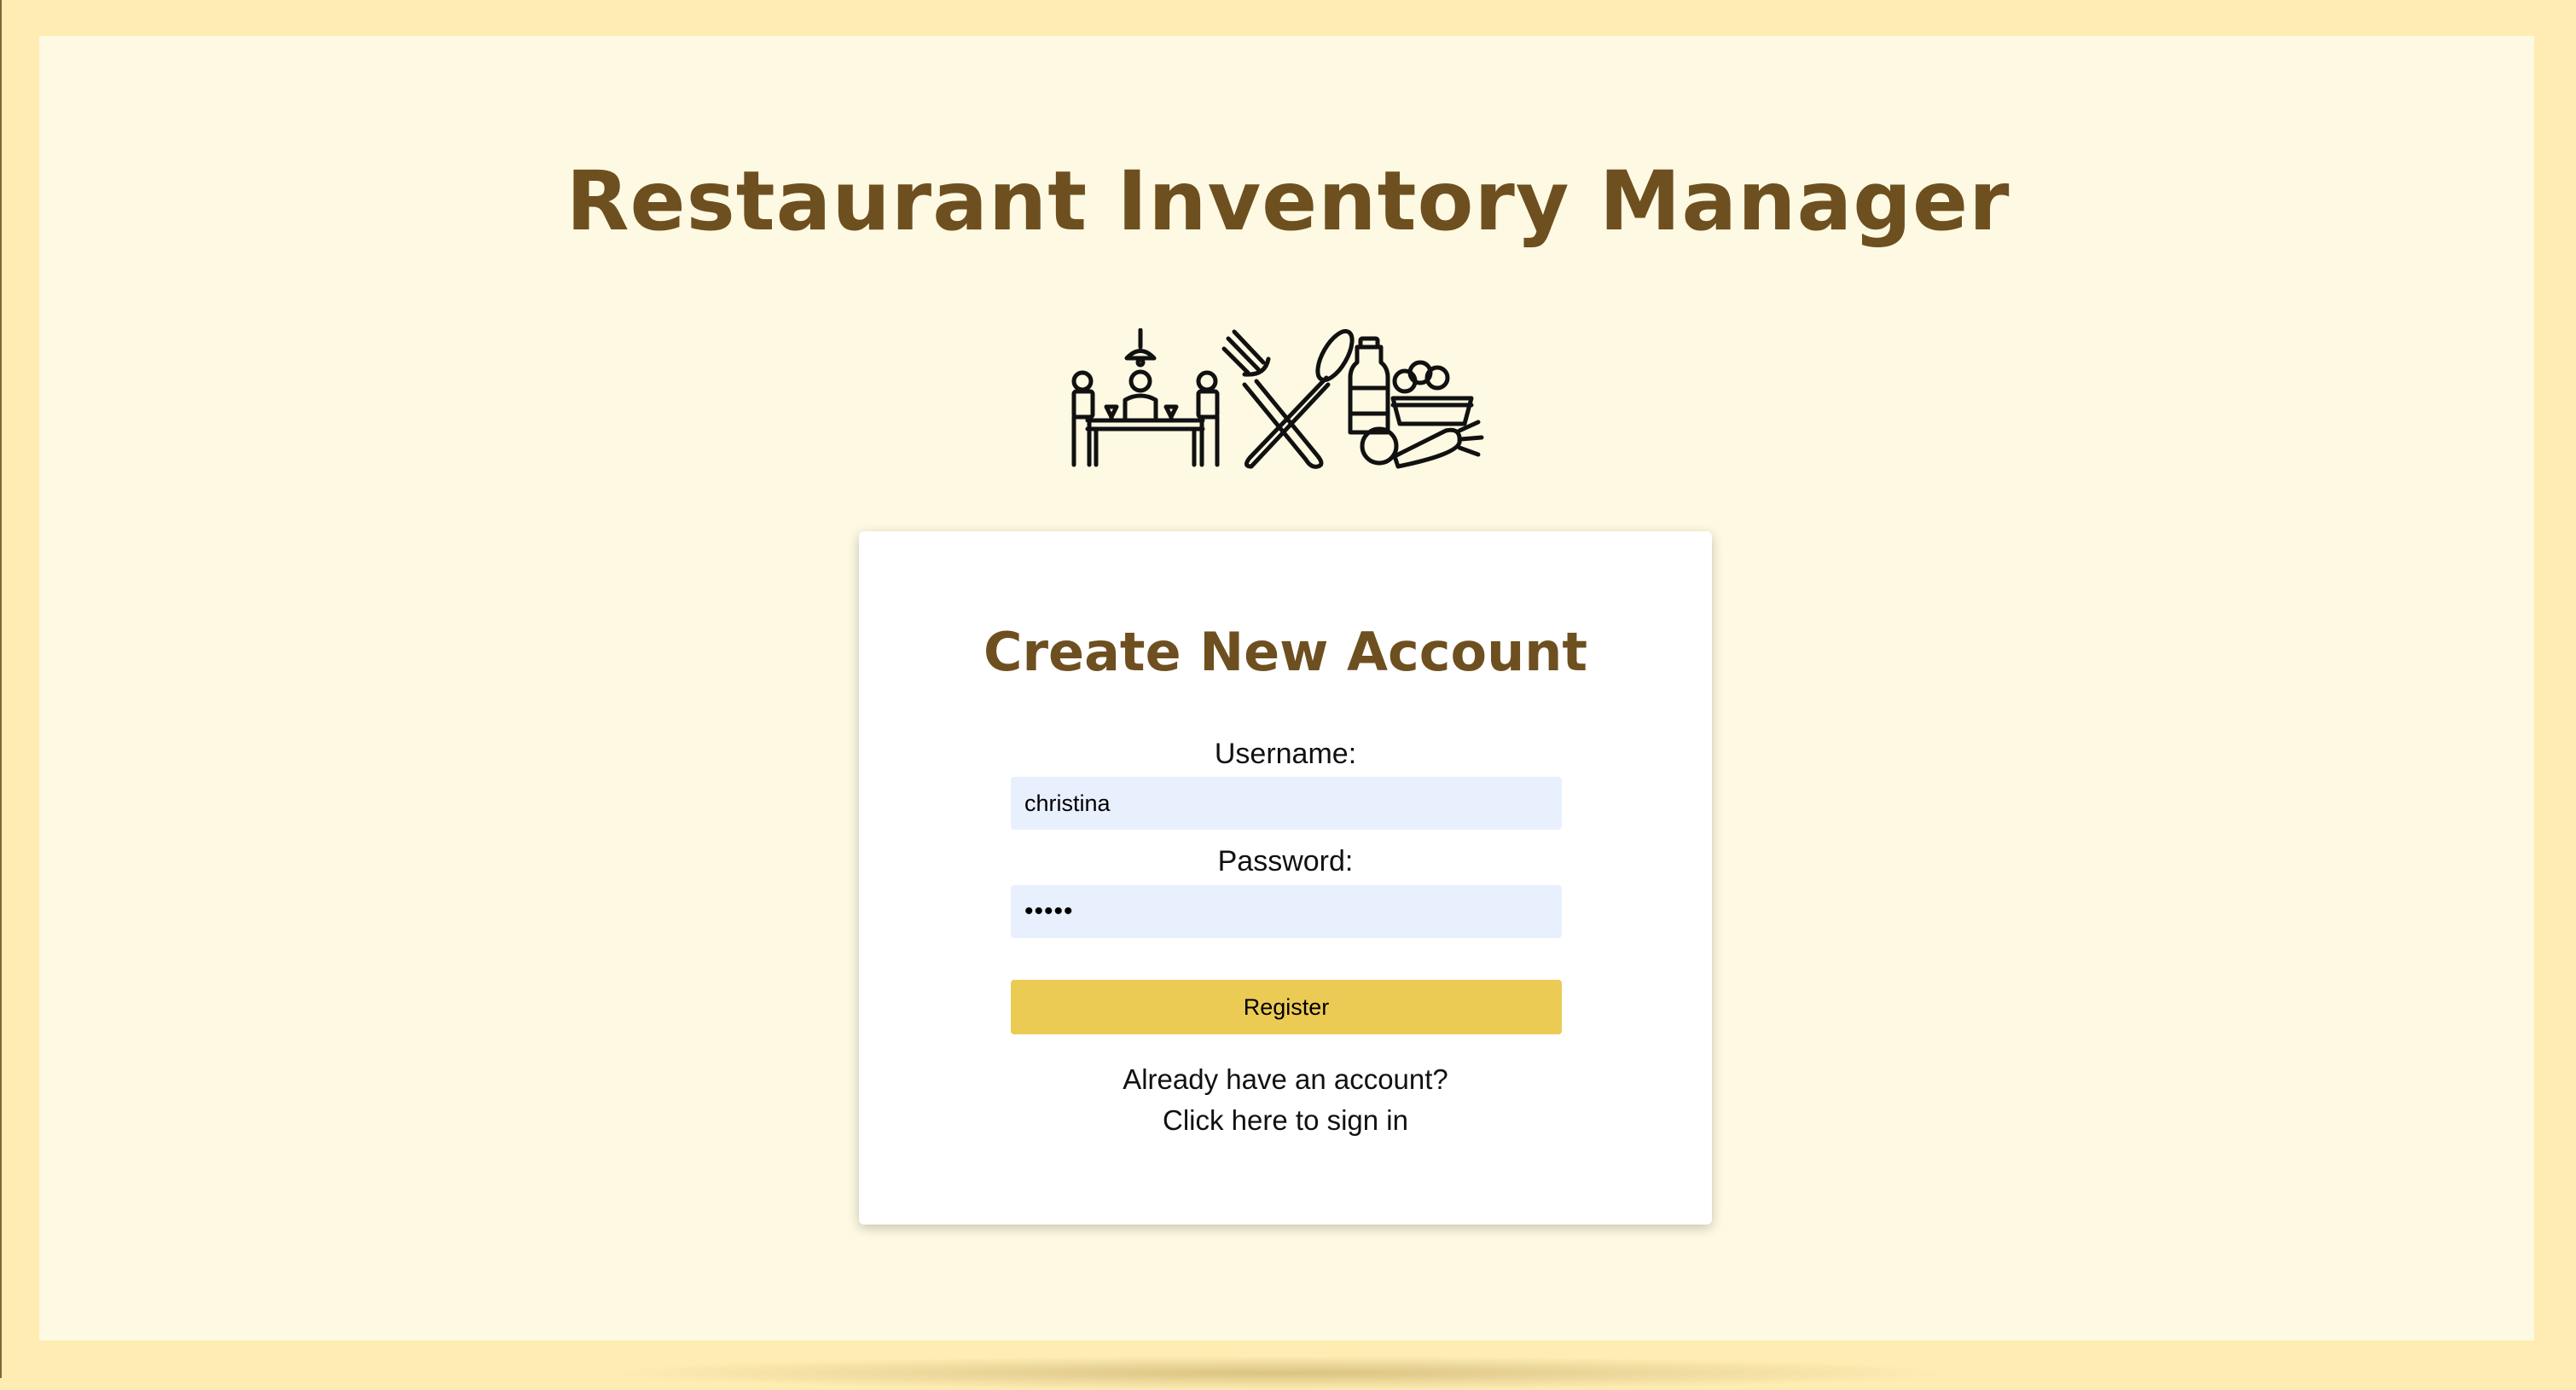 This screenshot has width=2576, height=1390. I want to click on password-input, so click(1286, 911).